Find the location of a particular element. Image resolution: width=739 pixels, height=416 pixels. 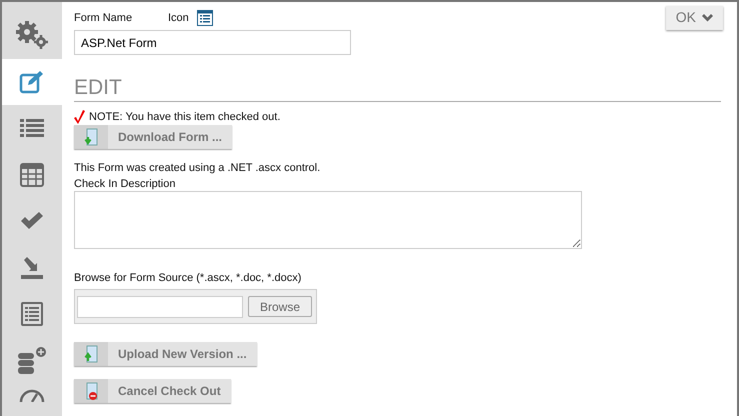

list-icon is located at coordinates (32, 128).